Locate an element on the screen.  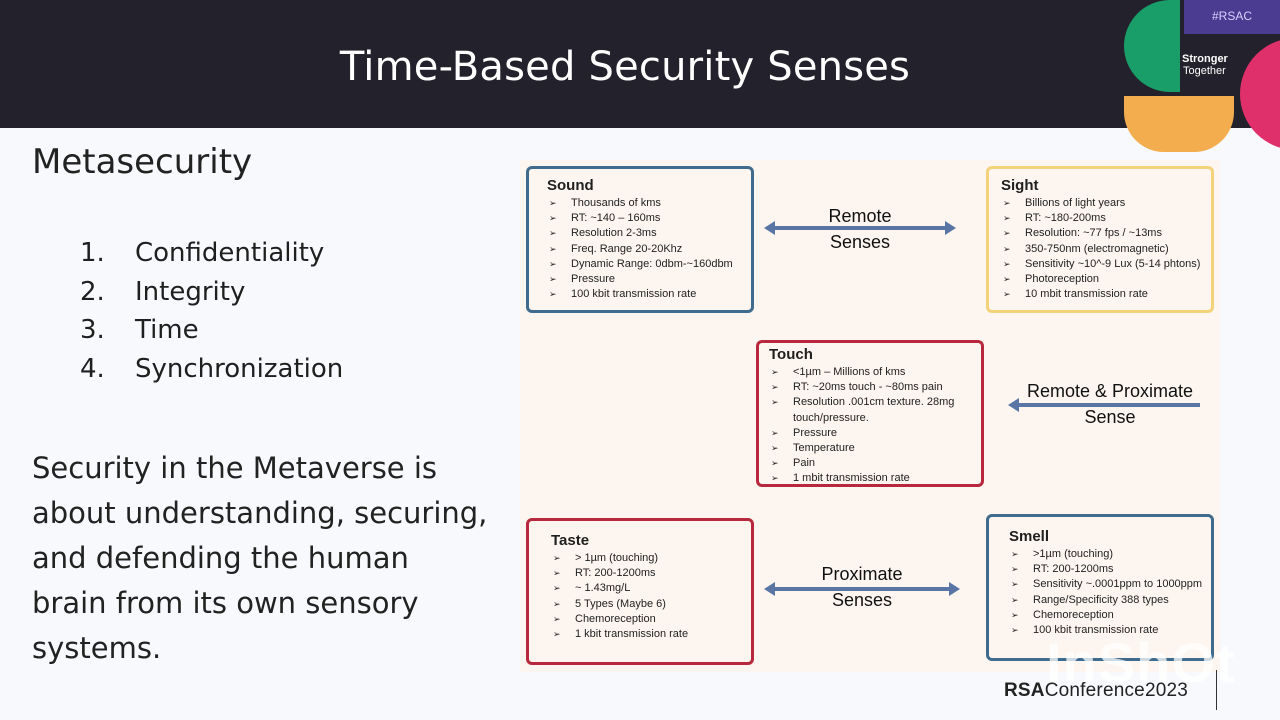
remote-senses-label: Remote Senses is located at coordinates (860, 229).